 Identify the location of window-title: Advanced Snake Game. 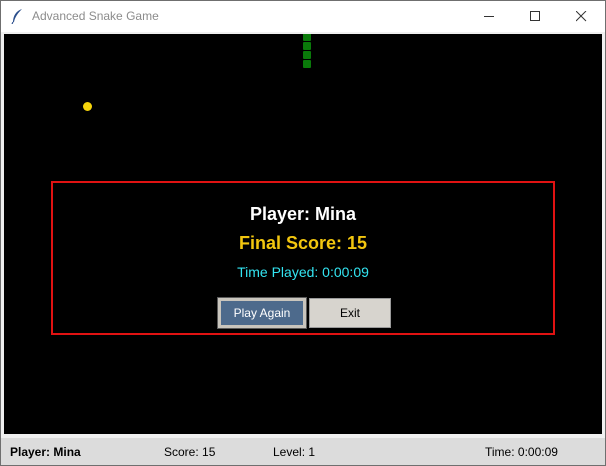
(95, 16).